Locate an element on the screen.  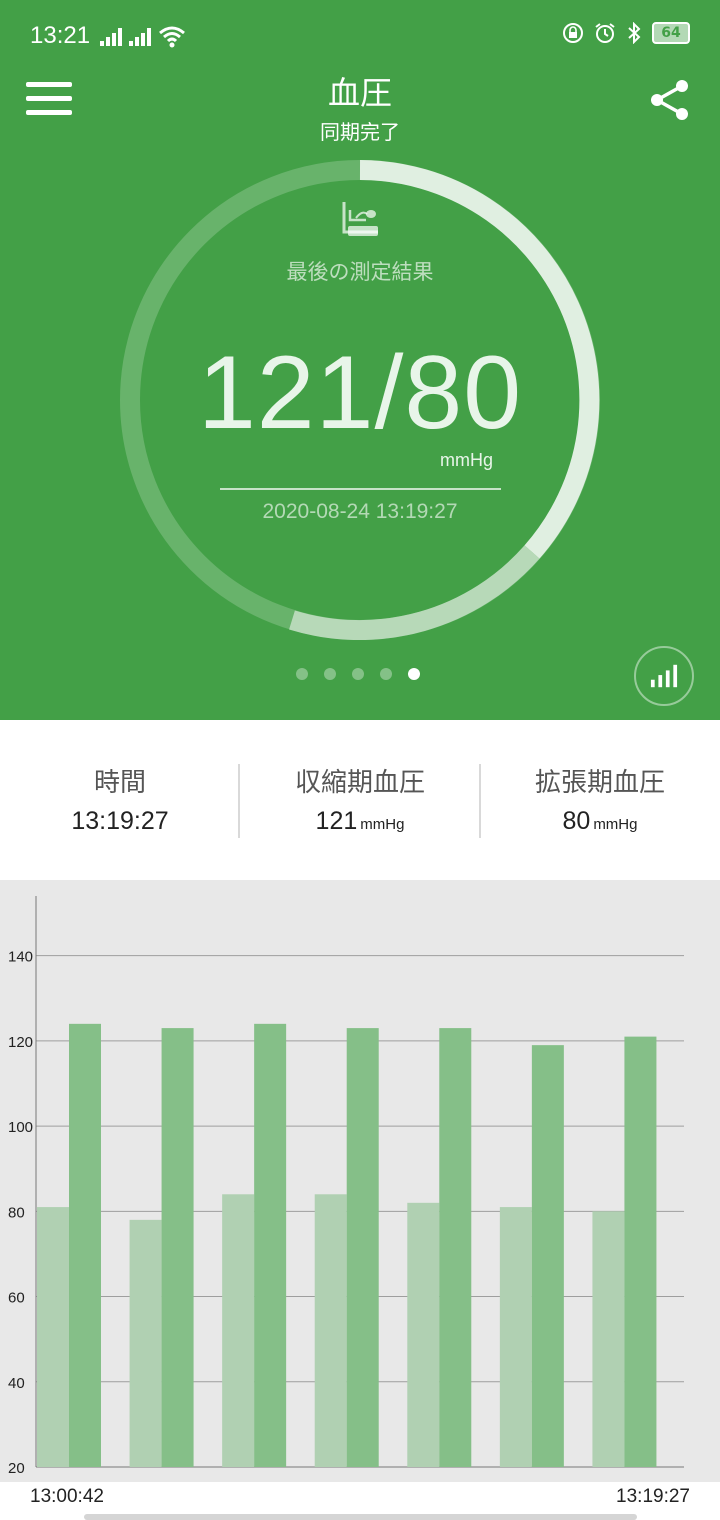
summary-row: 時間 13:19:27 収縮期血圧 121 mmHg 拡張期血圧 80 mmHg is located at coordinates (360, 800).